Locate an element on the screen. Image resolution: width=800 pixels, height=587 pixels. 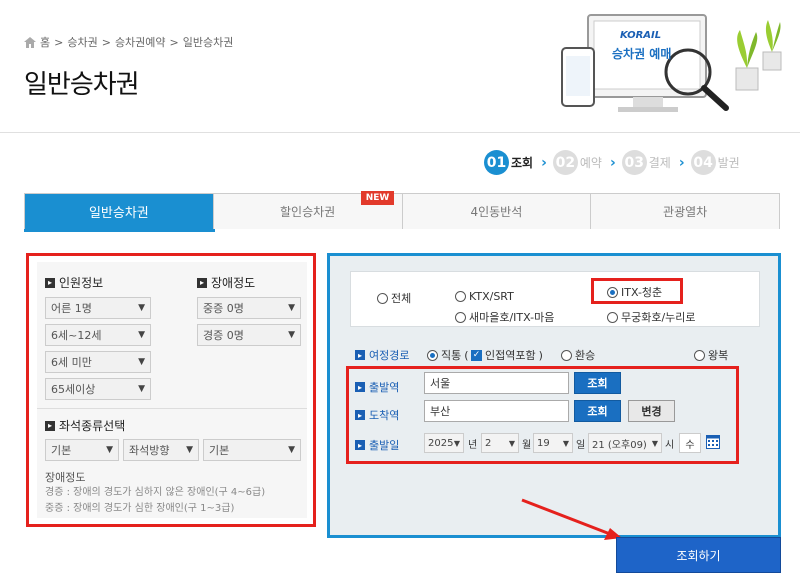
step-payment: 03 결제 › is located at coordinates (653, 162).